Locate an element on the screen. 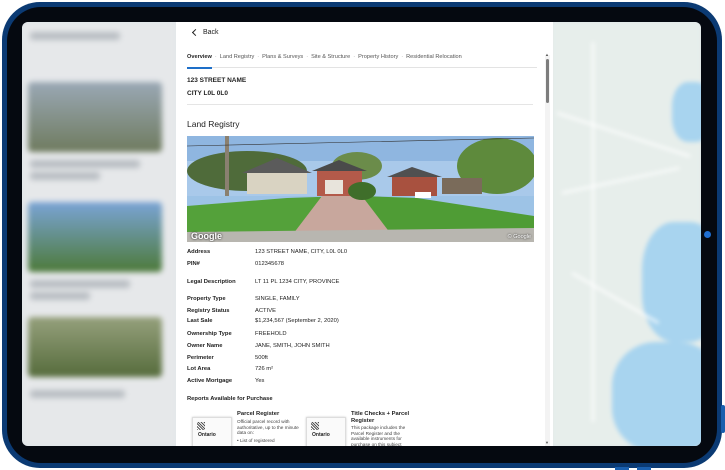 This screenshot has height=470, width=725. report-title: Title Checks + Parcel Register is located at coordinates (380, 417).